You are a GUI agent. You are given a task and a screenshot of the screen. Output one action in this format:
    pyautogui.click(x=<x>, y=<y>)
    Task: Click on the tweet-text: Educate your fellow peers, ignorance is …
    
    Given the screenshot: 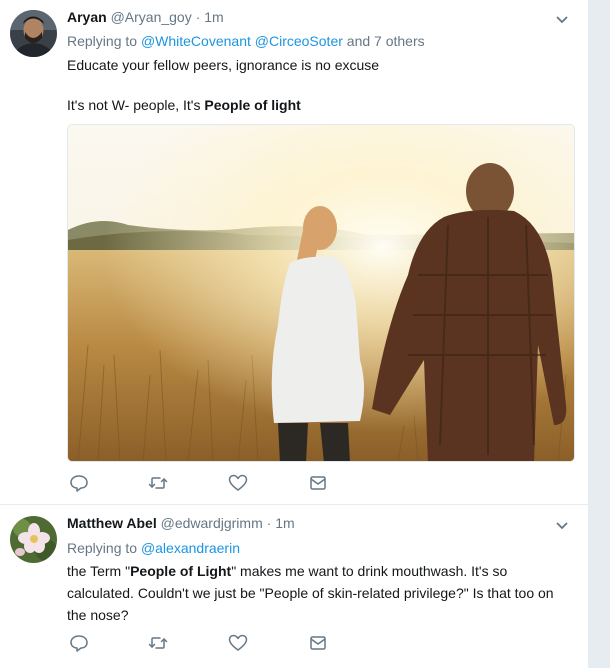 What is the action you would take?
    pyautogui.click(x=319, y=85)
    